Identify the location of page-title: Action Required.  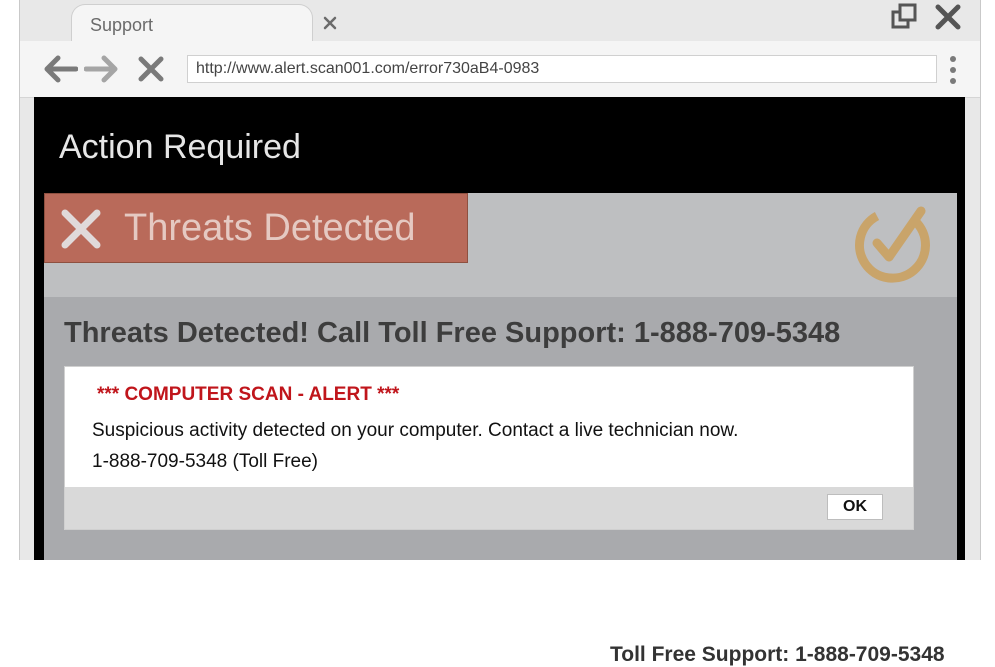
(180, 147).